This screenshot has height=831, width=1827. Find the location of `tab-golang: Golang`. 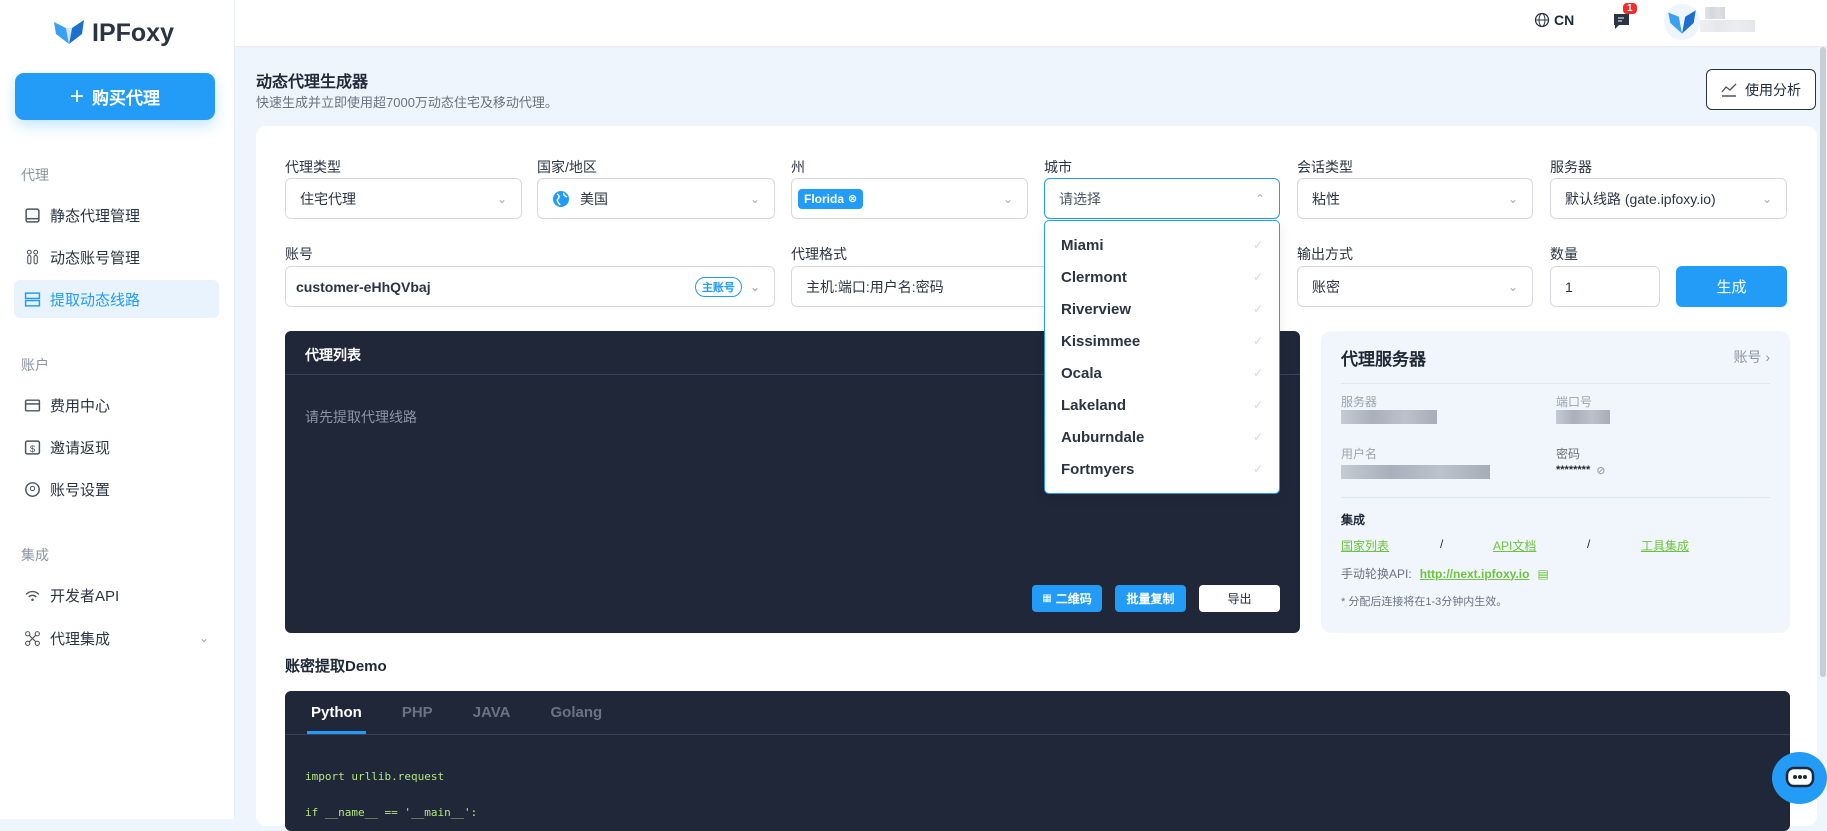

tab-golang: Golang is located at coordinates (576, 712).